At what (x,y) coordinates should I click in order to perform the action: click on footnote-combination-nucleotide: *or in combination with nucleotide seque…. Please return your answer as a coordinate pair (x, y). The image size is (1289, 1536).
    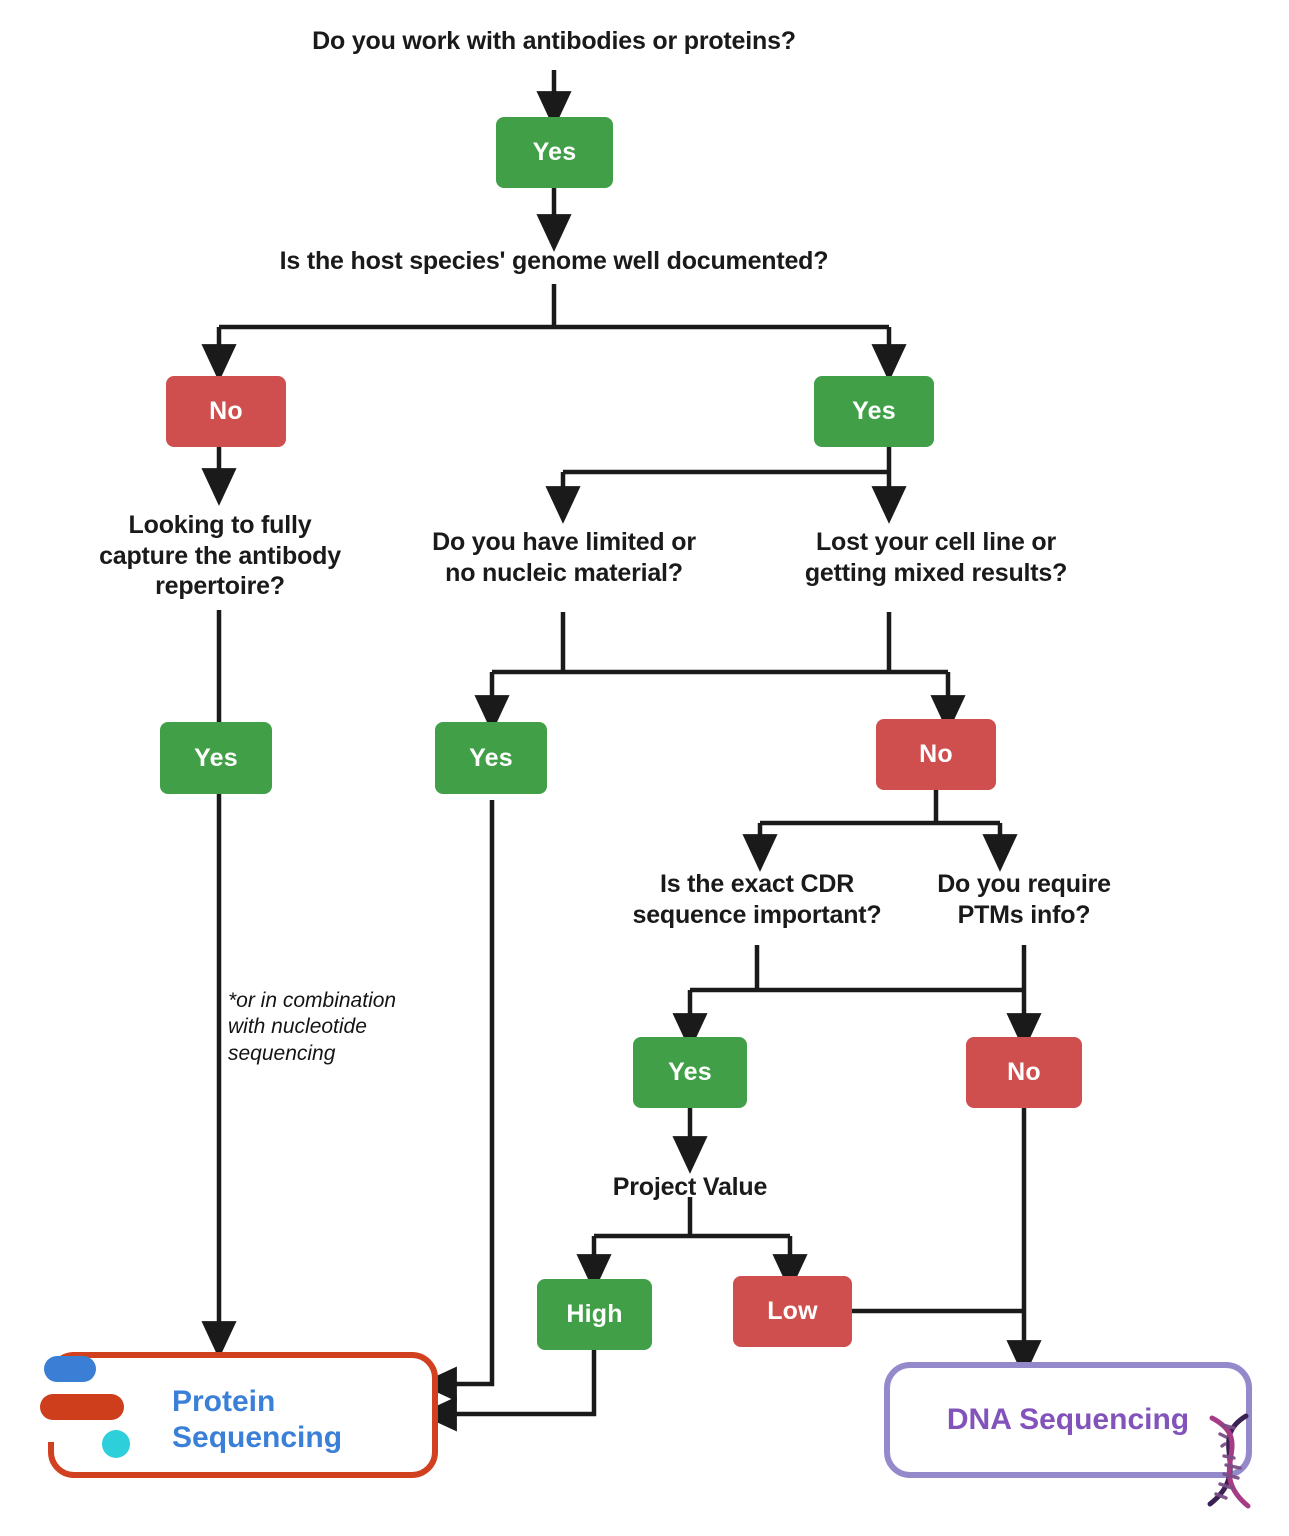
    Looking at the image, I should click on (312, 1027).